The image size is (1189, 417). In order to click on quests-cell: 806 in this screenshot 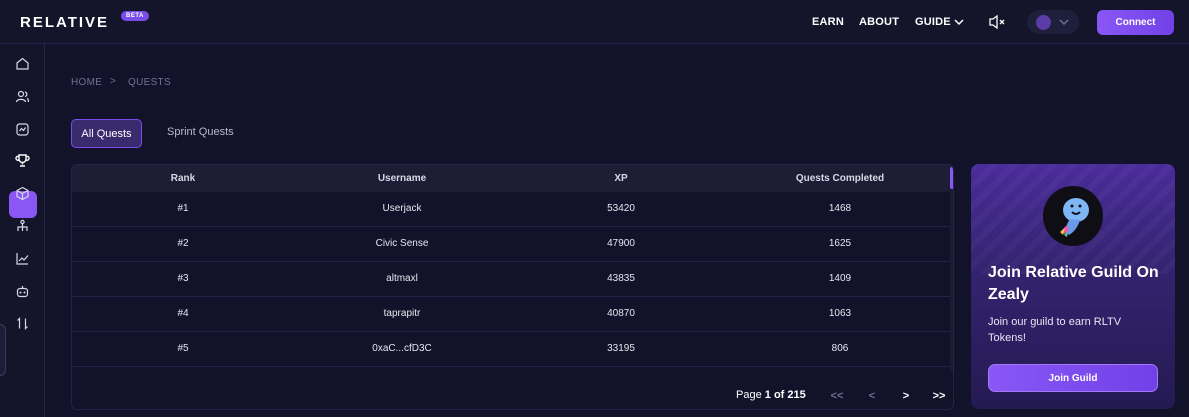, I will do `click(840, 348)`.